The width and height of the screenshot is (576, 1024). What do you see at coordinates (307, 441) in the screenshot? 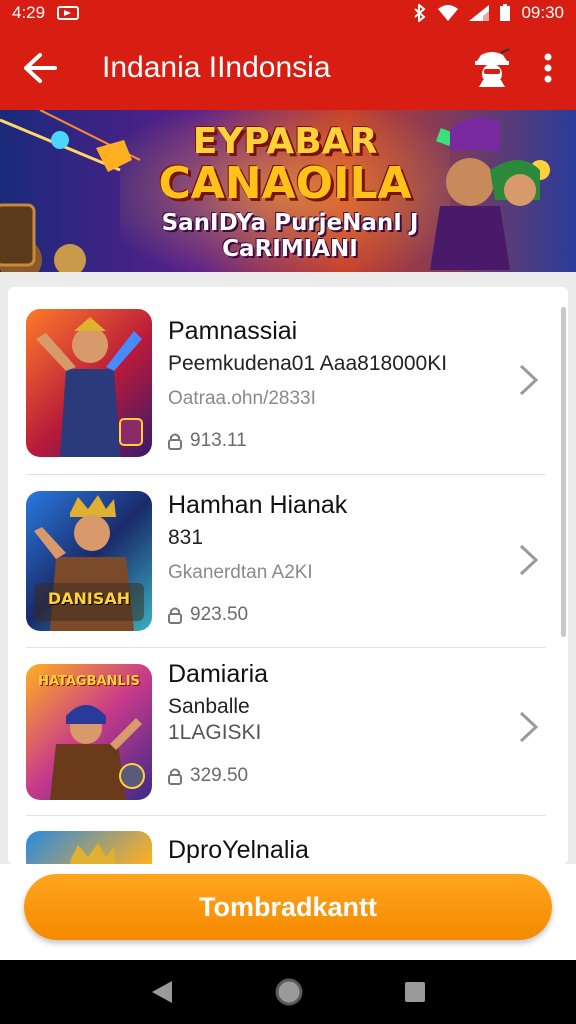
I see `item-price: 913.11` at bounding box center [307, 441].